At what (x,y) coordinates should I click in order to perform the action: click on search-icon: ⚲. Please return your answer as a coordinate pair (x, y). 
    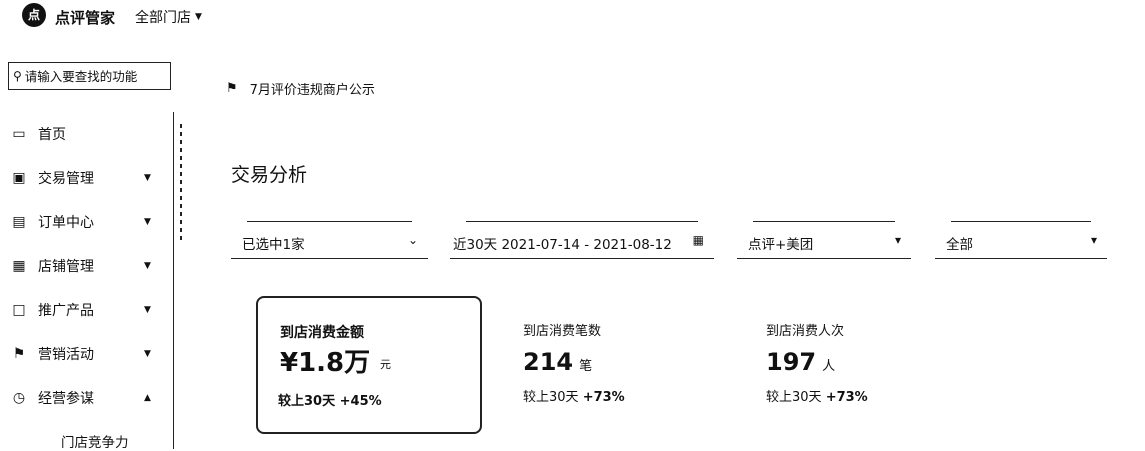
    Looking at the image, I should click on (17, 76).